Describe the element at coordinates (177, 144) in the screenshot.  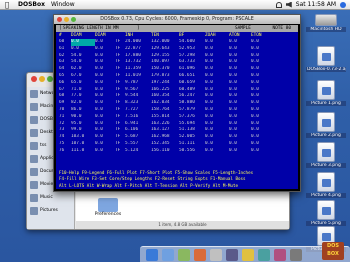
I see `table-row: 75 107.0 0.0 TF 5.557 152.345 51.111 0.0 0.0 0.0` at that location.